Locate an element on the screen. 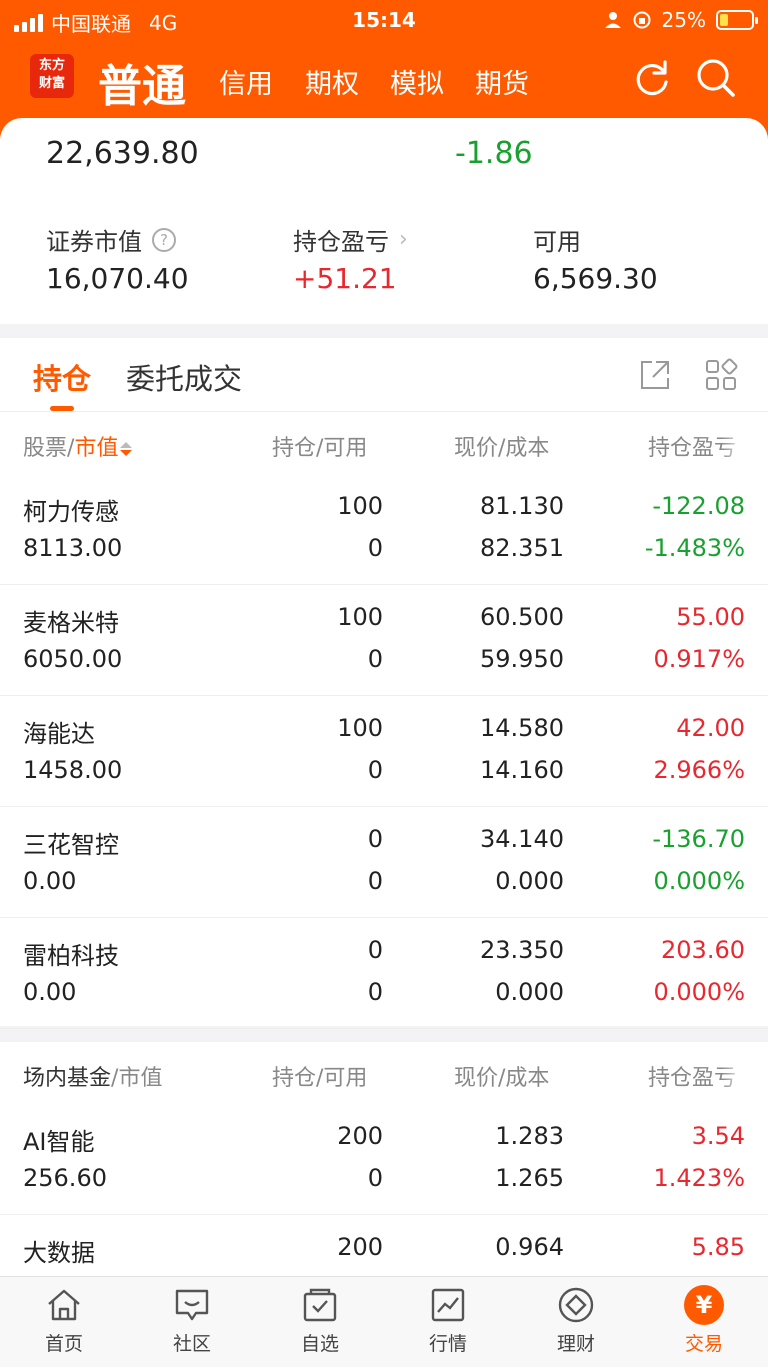  pnl-percent: 1.423% is located at coordinates (699, 1178).